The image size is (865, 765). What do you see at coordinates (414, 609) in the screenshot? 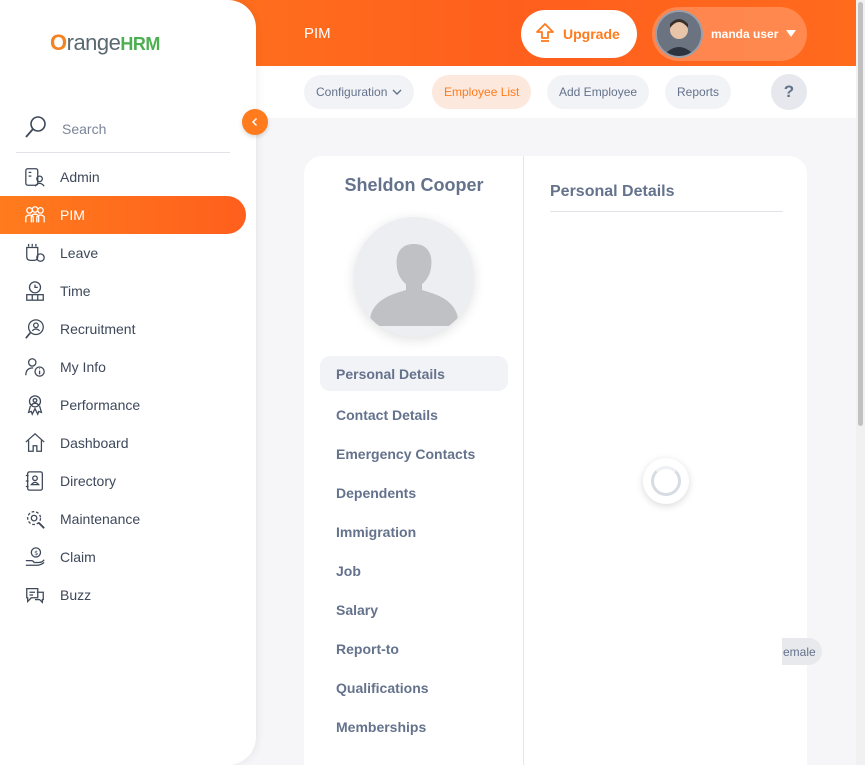
I see `tab-salary: Salary` at bounding box center [414, 609].